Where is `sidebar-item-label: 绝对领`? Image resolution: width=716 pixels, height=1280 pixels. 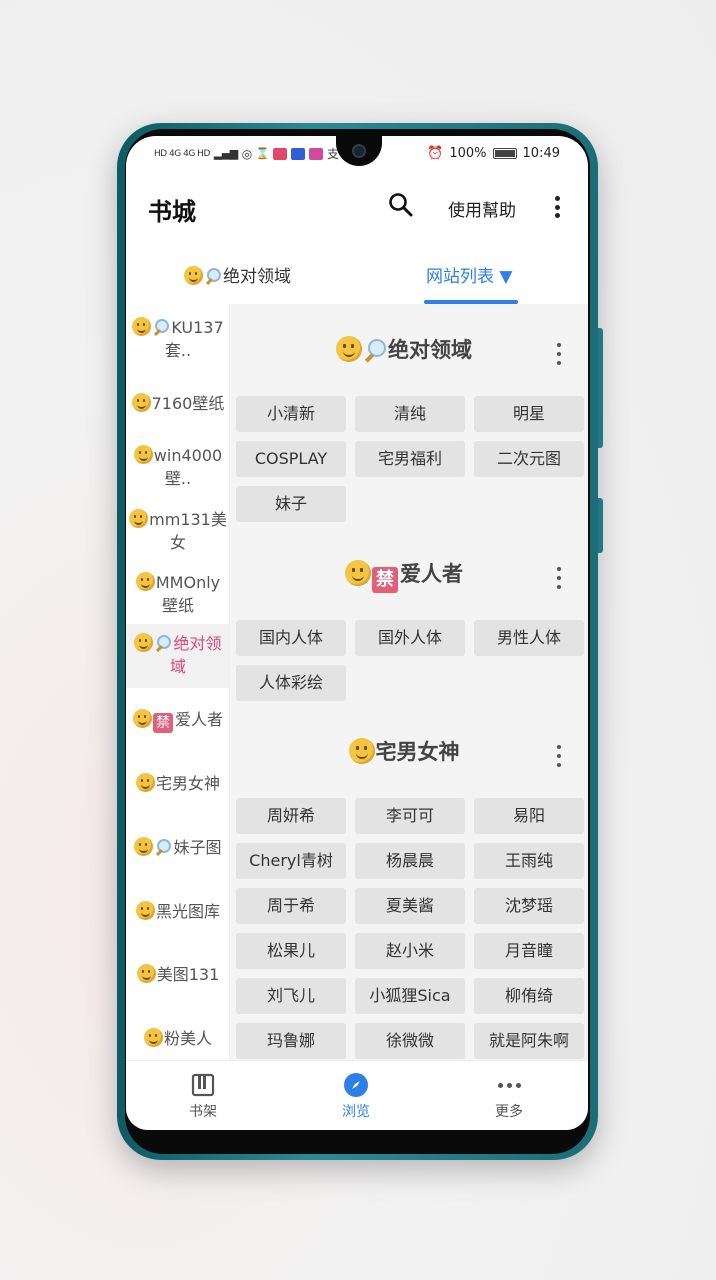 sidebar-item-label: 绝对领 is located at coordinates (197, 643).